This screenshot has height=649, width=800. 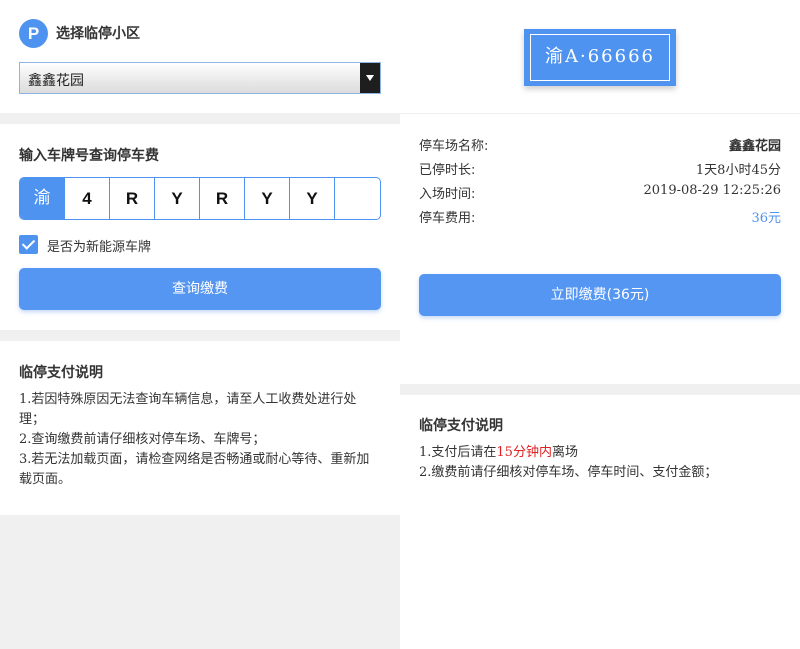 What do you see at coordinates (564, 452) in the screenshot?
I see `note-line1-suffix: 离场` at bounding box center [564, 452].